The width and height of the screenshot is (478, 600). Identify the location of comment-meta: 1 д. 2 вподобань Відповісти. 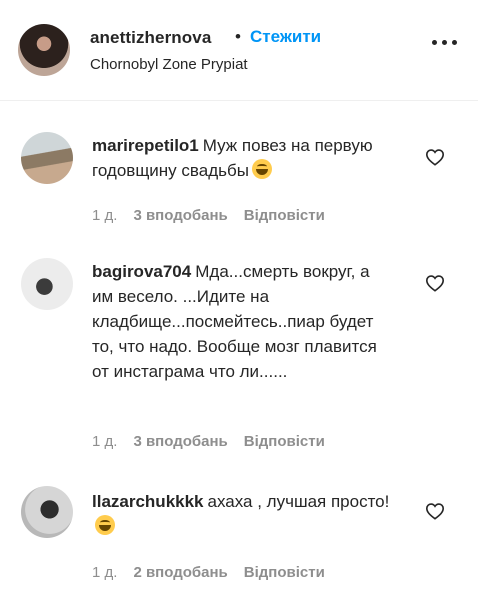
(216, 572).